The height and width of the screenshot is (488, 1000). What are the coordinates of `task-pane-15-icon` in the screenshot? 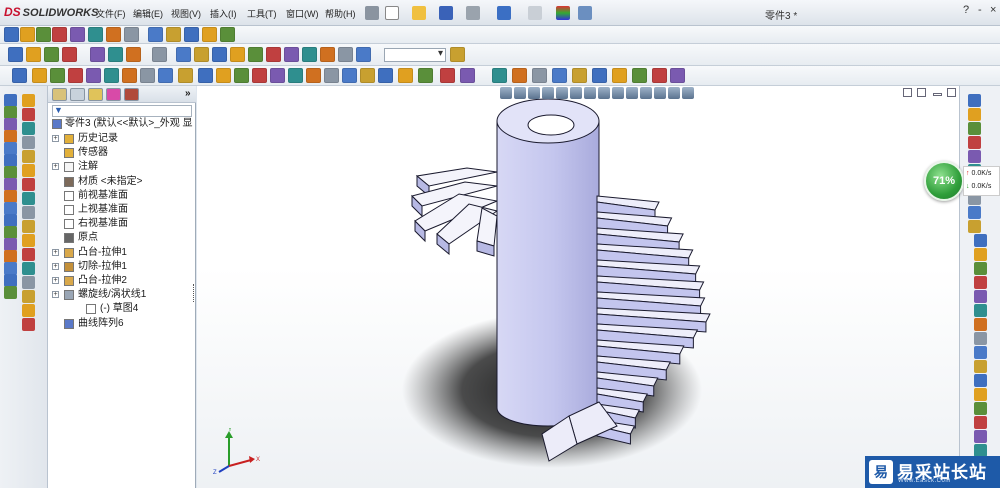 It's located at (980, 296).